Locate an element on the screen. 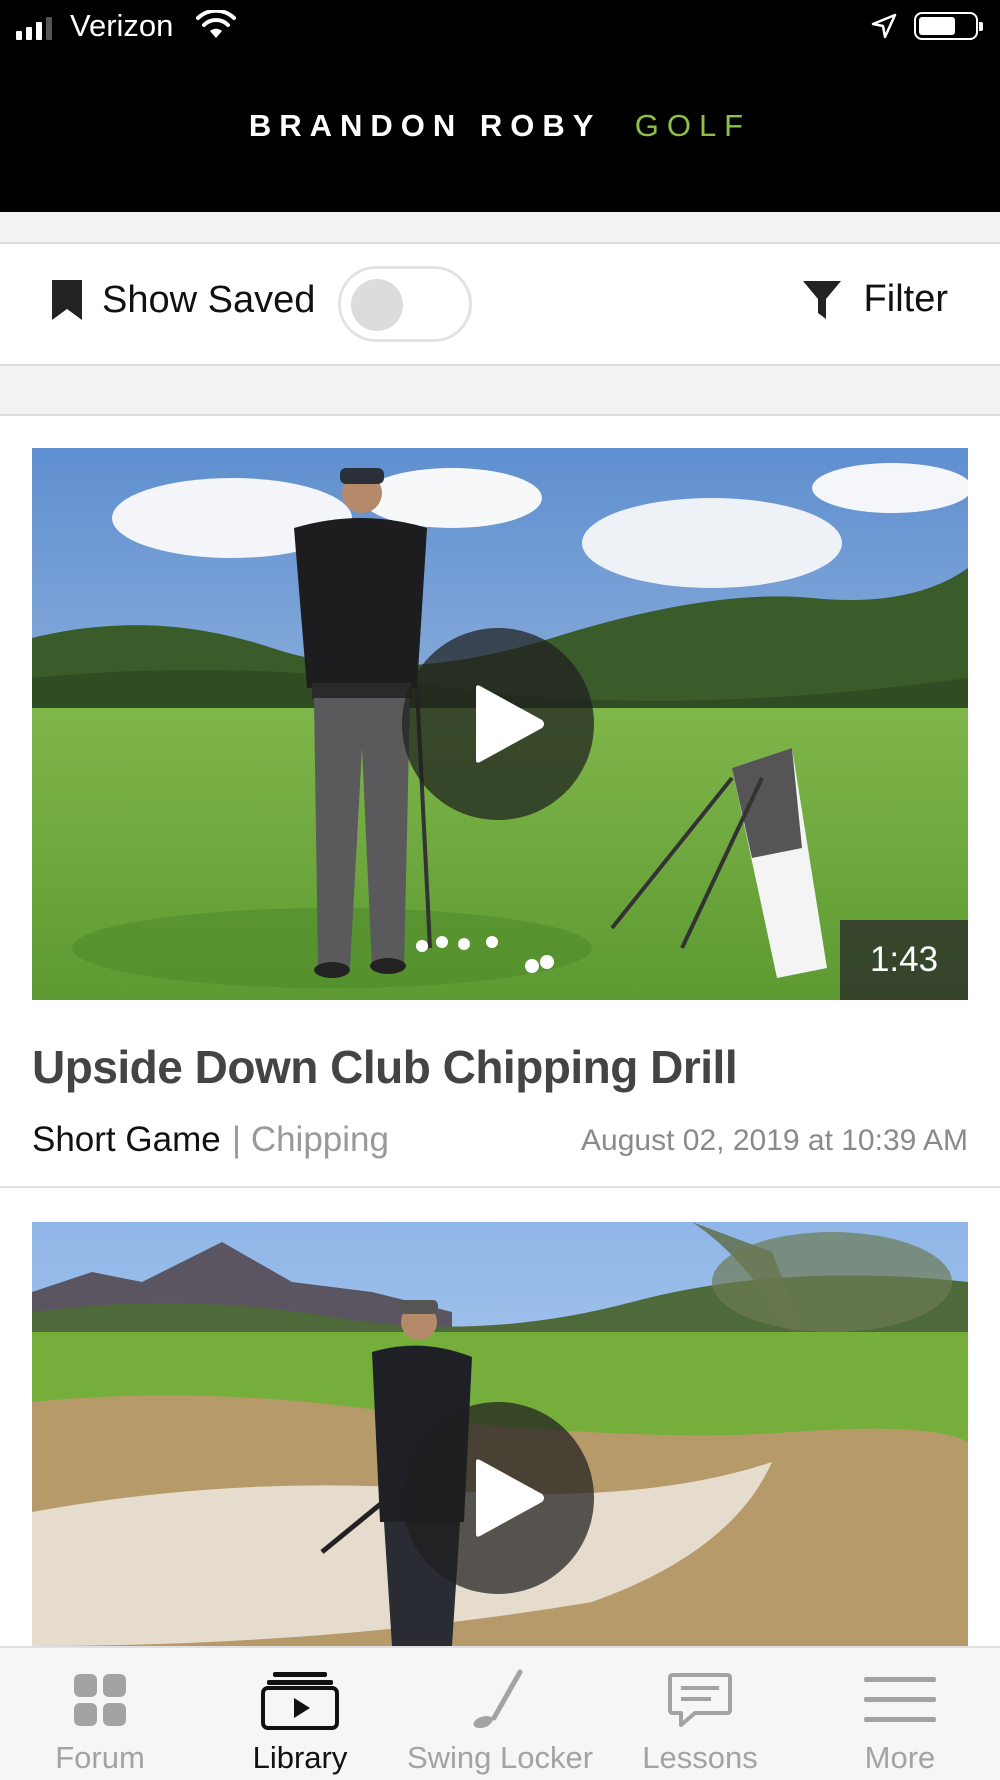  card-divider is located at coordinates (500, 1187).